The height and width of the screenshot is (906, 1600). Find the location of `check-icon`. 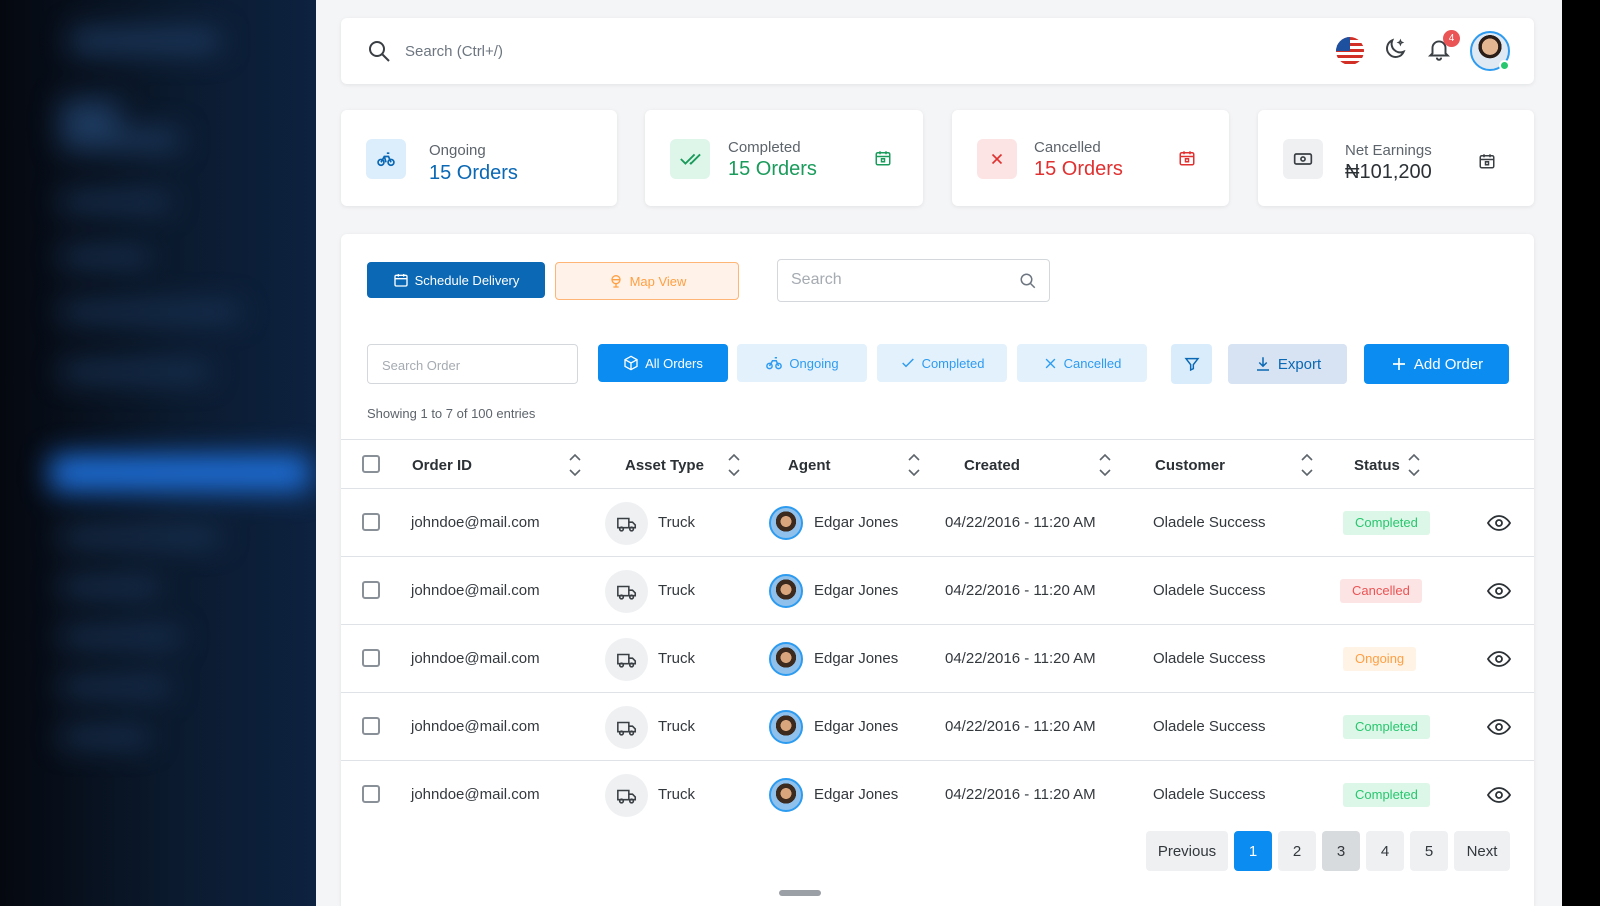

check-icon is located at coordinates (907, 363).